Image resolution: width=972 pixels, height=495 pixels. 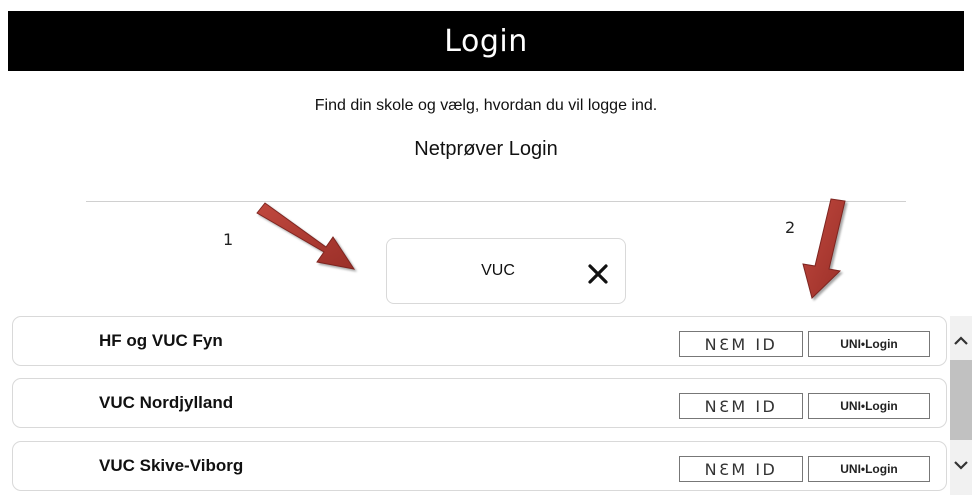 What do you see at coordinates (496, 201) in the screenshot?
I see `divider` at bounding box center [496, 201].